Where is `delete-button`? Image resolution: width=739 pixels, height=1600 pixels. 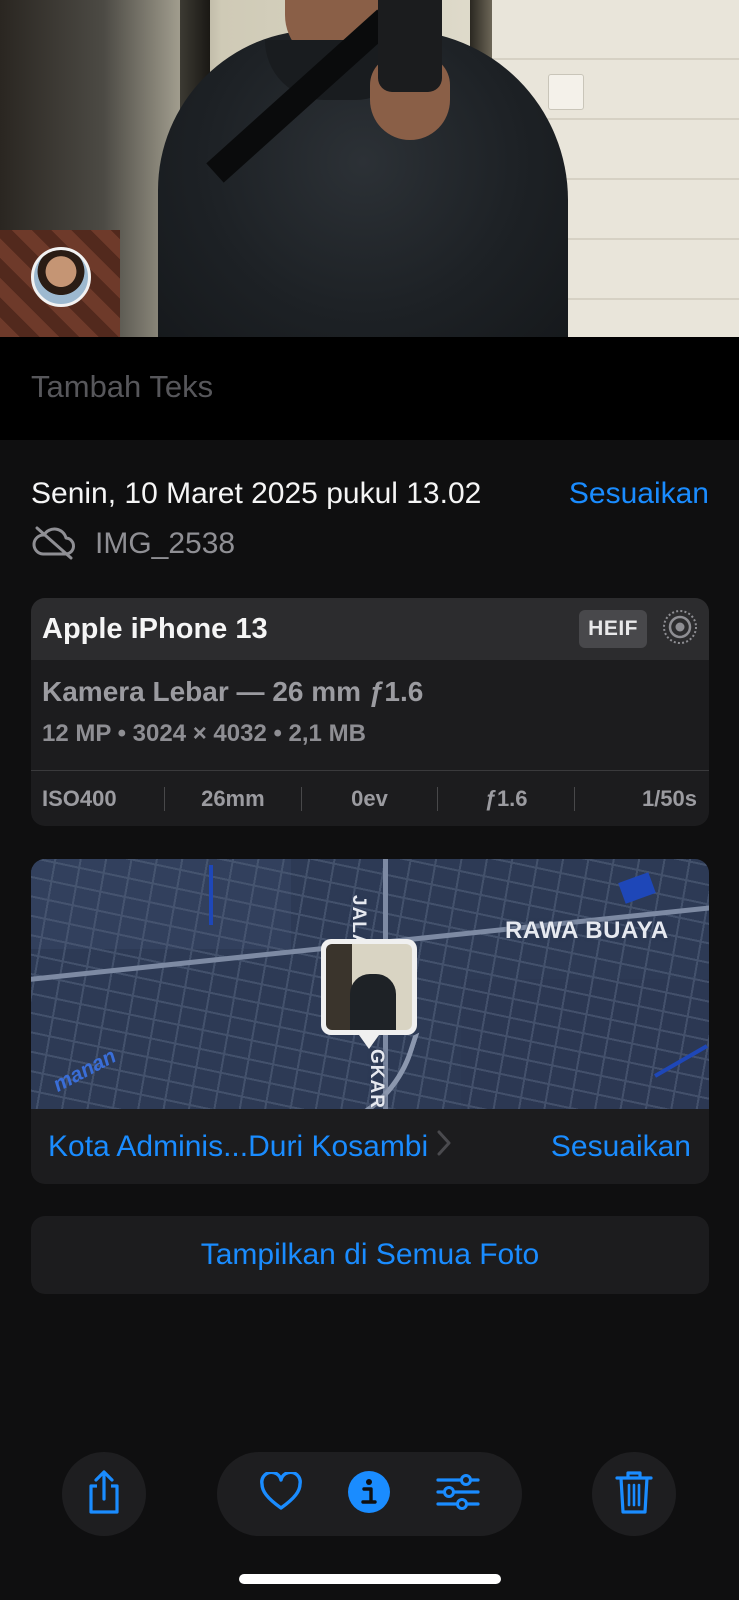
delete-button is located at coordinates (634, 1494).